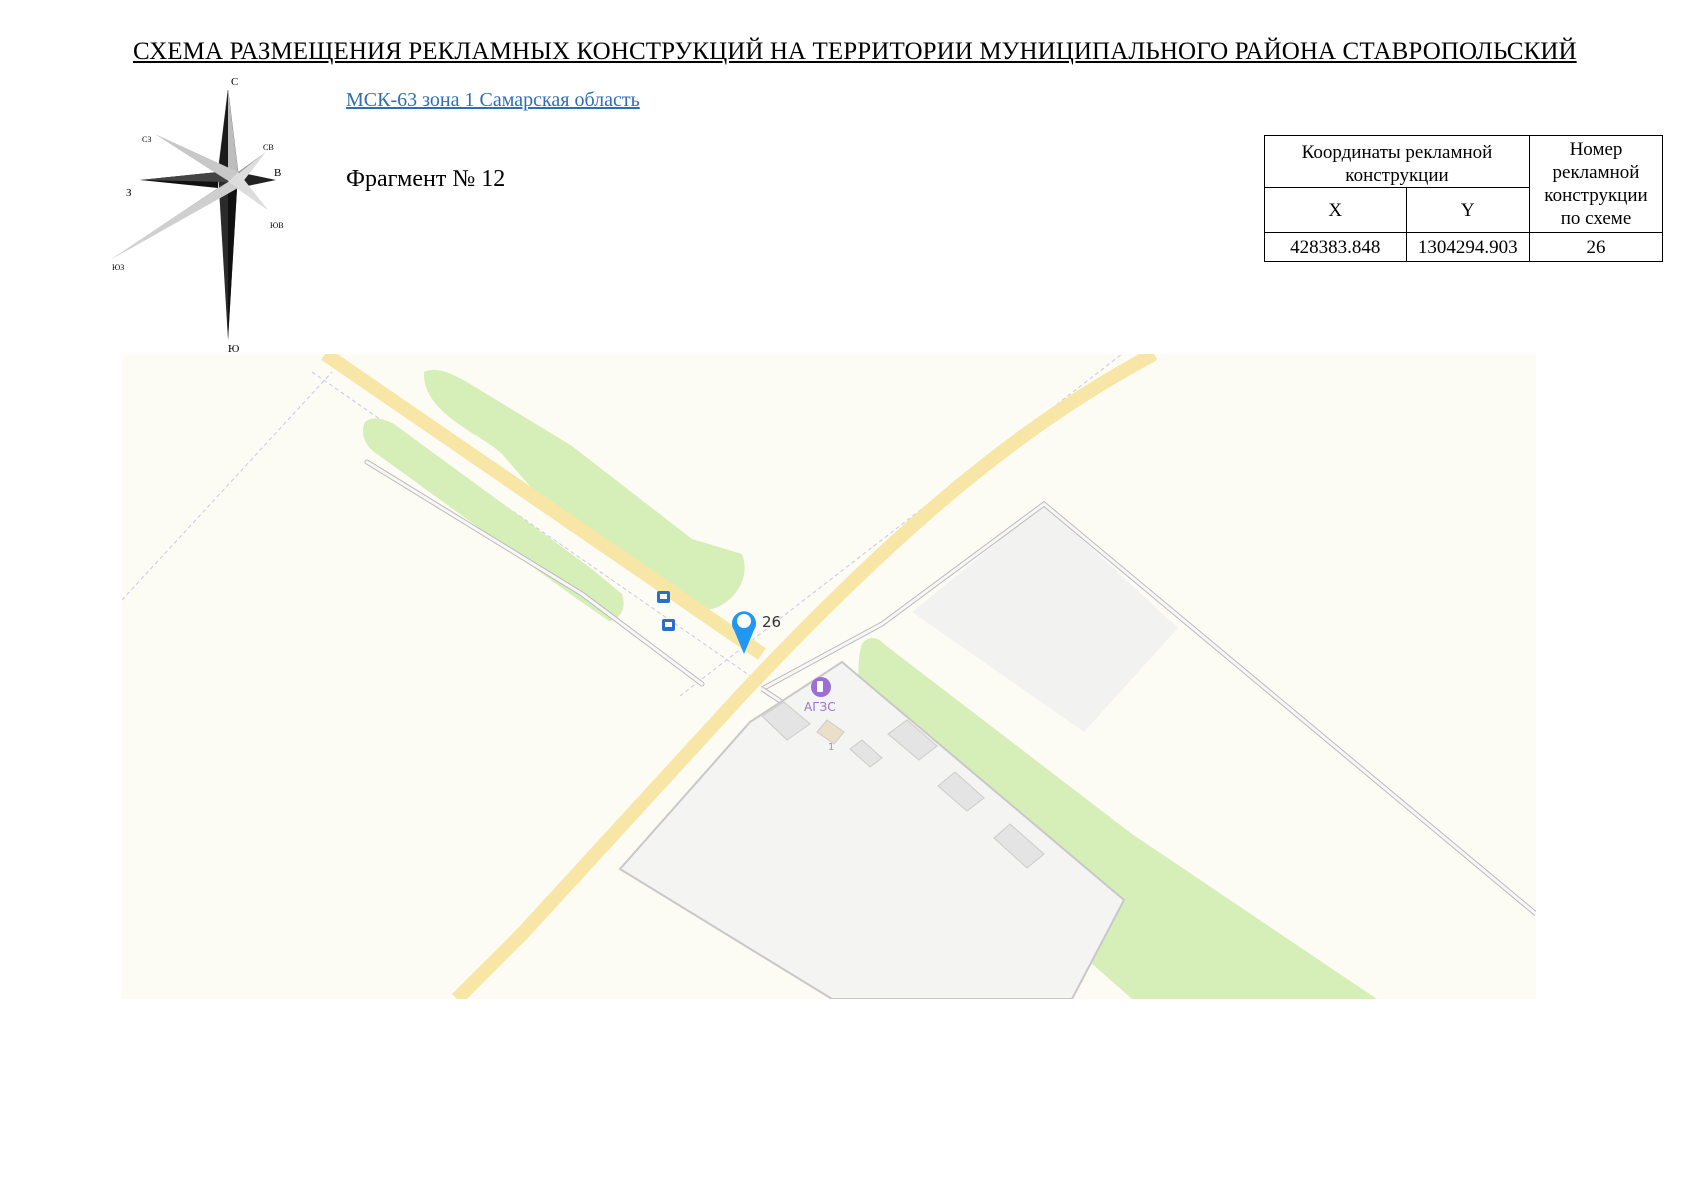 Image resolution: width=1697 pixels, height=1200 pixels. Describe the element at coordinates (821, 687) in the screenshot. I see `gas-station-icon` at that location.